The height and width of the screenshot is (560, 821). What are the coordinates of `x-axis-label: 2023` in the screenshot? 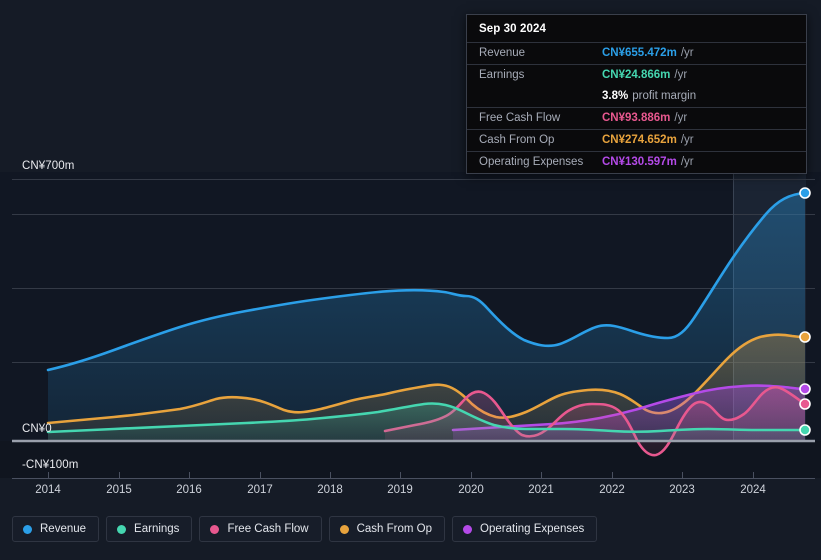 It's located at (682, 490).